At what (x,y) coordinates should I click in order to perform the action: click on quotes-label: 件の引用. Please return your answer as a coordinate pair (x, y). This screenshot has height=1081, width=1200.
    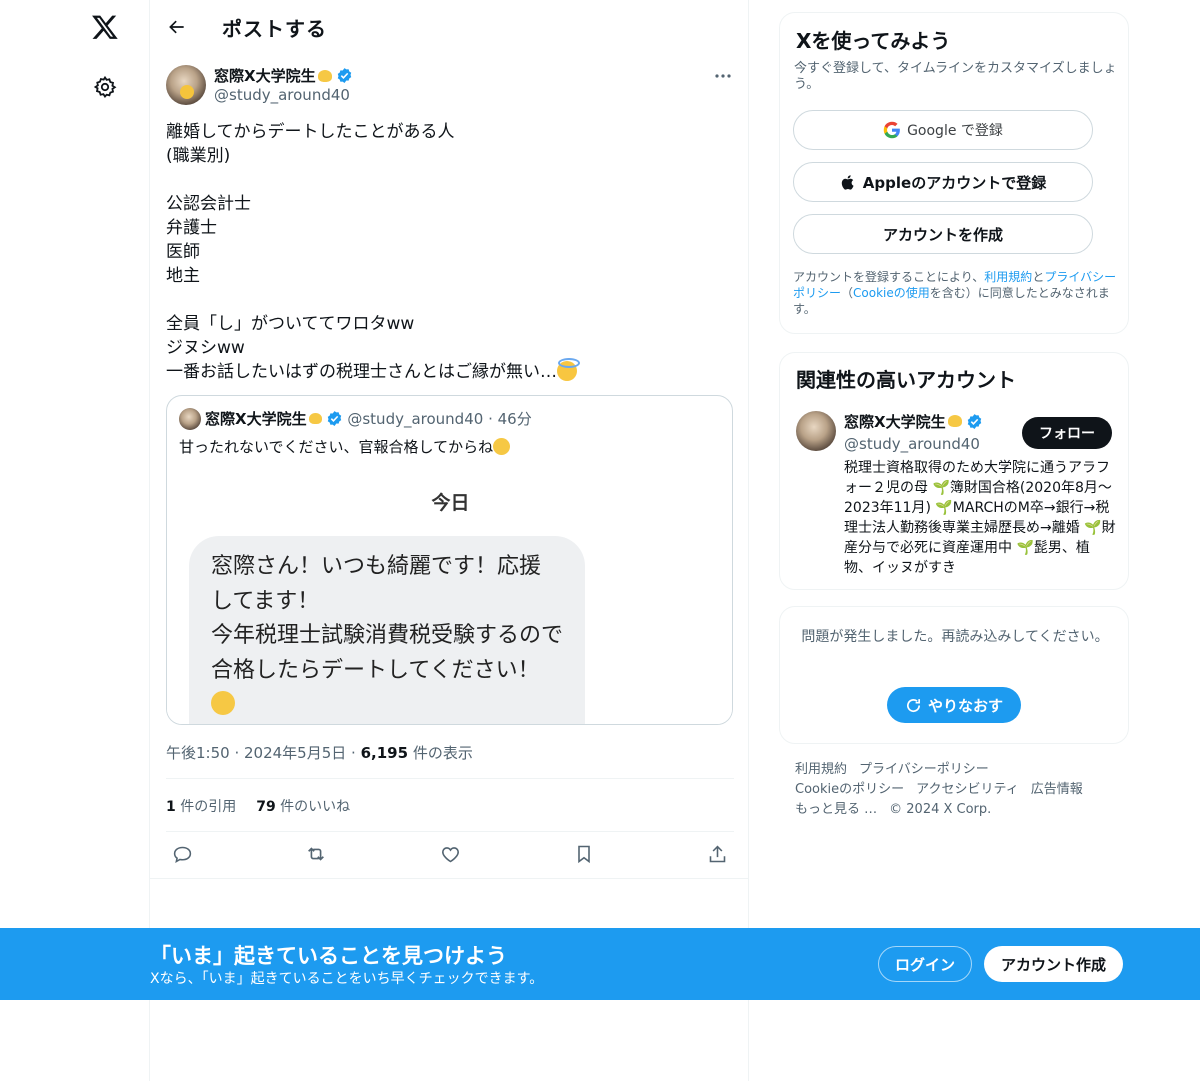
    Looking at the image, I should click on (208, 807).